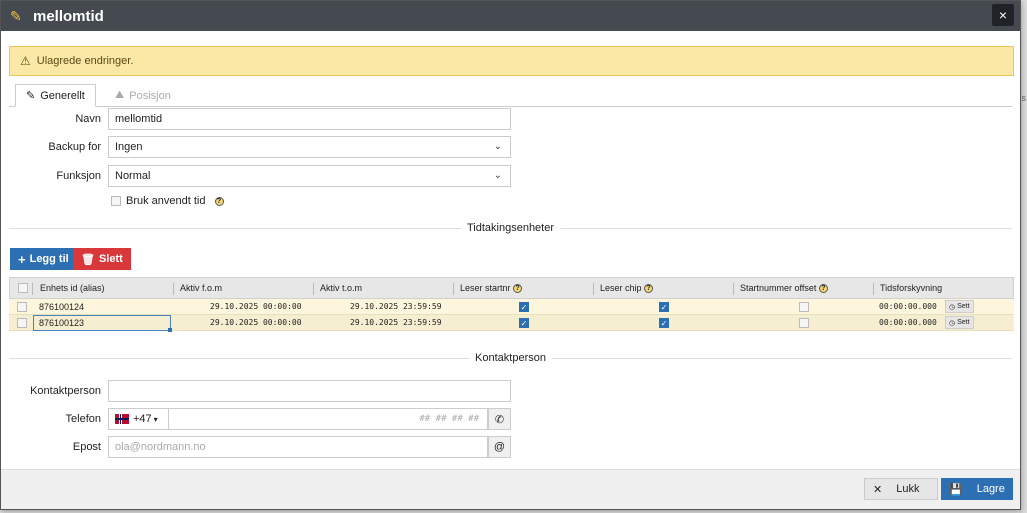  Describe the element at coordinates (65, 391) in the screenshot. I see `contact-person-label: Kontaktperson` at that location.